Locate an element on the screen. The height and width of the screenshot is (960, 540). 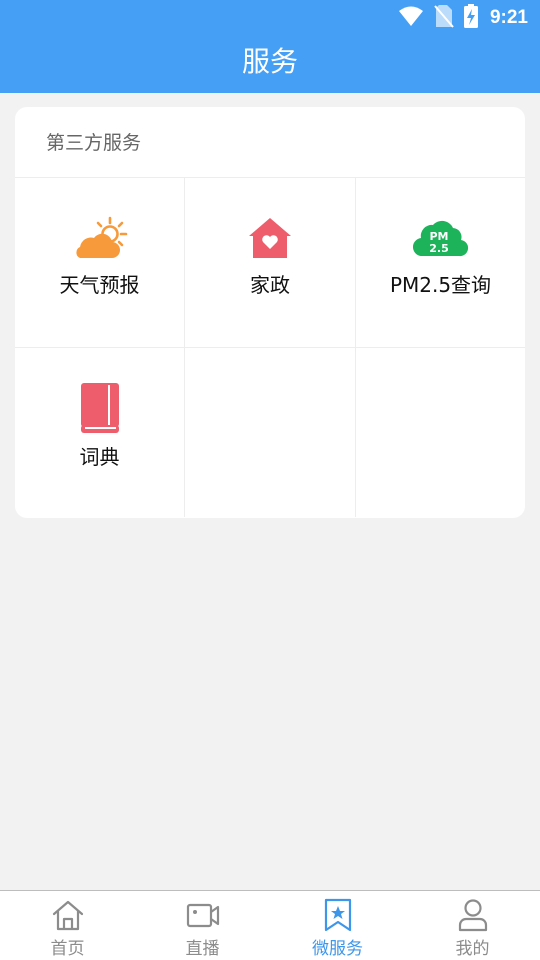
tab-label: 直播 is located at coordinates (202, 949).